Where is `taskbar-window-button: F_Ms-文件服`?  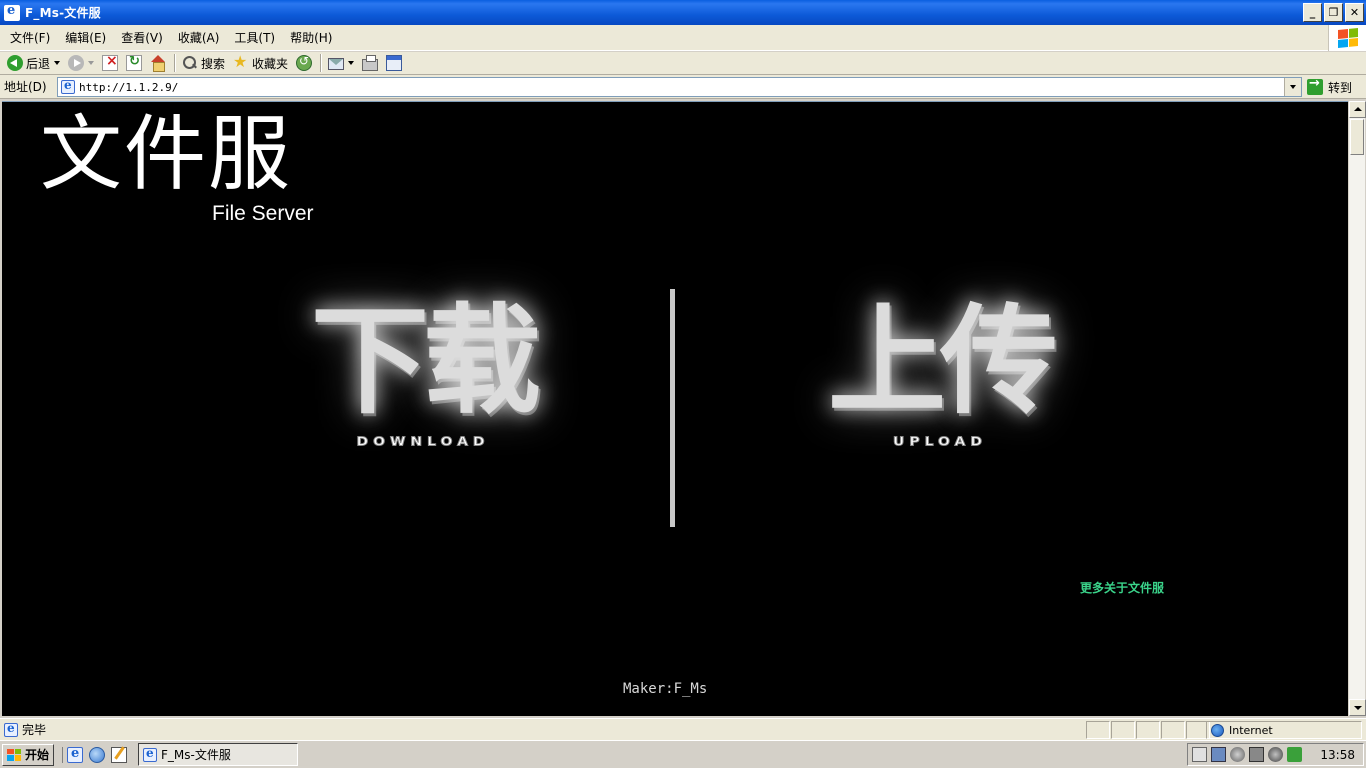 taskbar-window-button: F_Ms-文件服 is located at coordinates (218, 754).